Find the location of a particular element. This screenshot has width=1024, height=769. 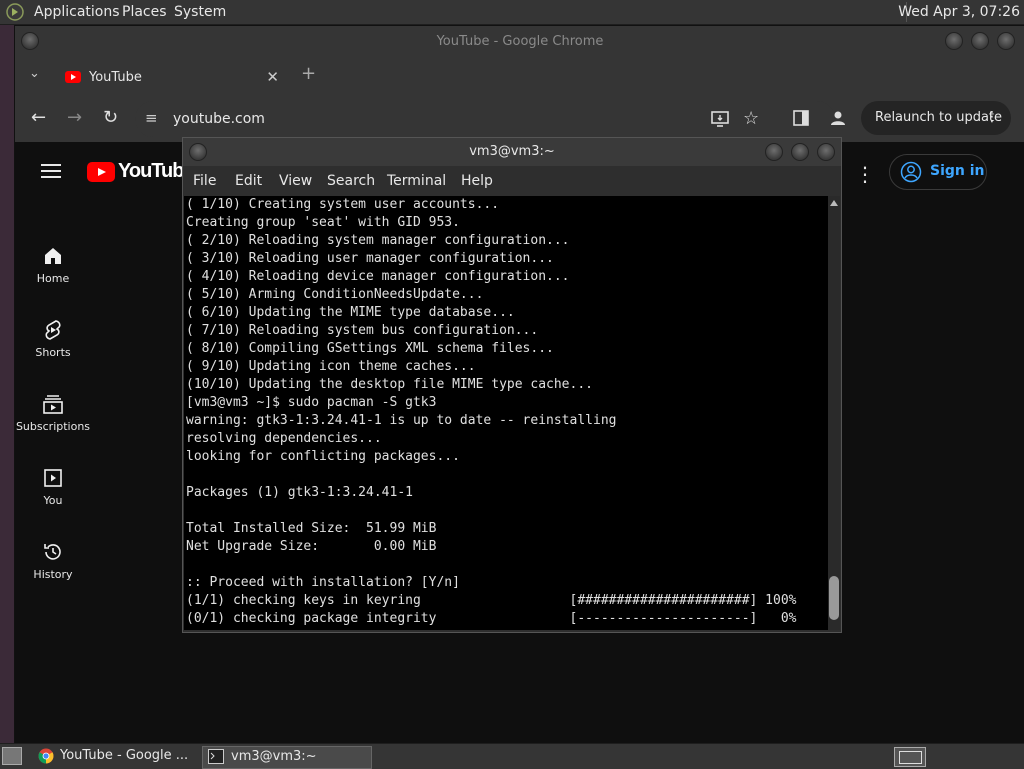

scroll-up-icon is located at coordinates (834, 203).